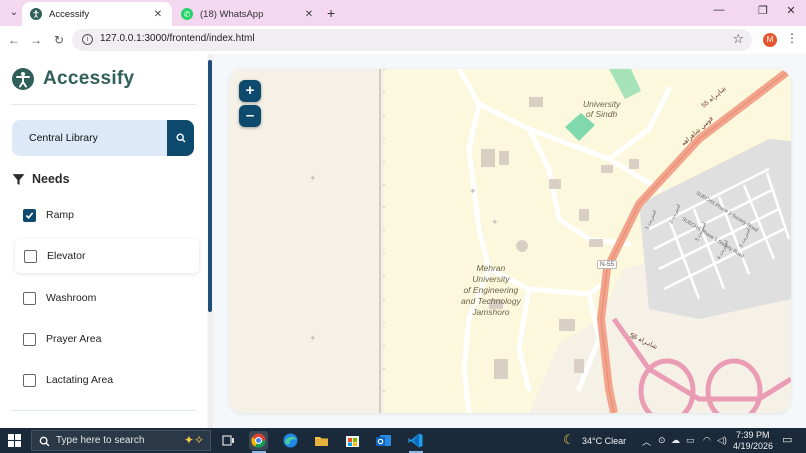 The width and height of the screenshot is (806, 453). Describe the element at coordinates (14, 13) in the screenshot. I see `tab-search-chevron-icon: ⌄` at that location.